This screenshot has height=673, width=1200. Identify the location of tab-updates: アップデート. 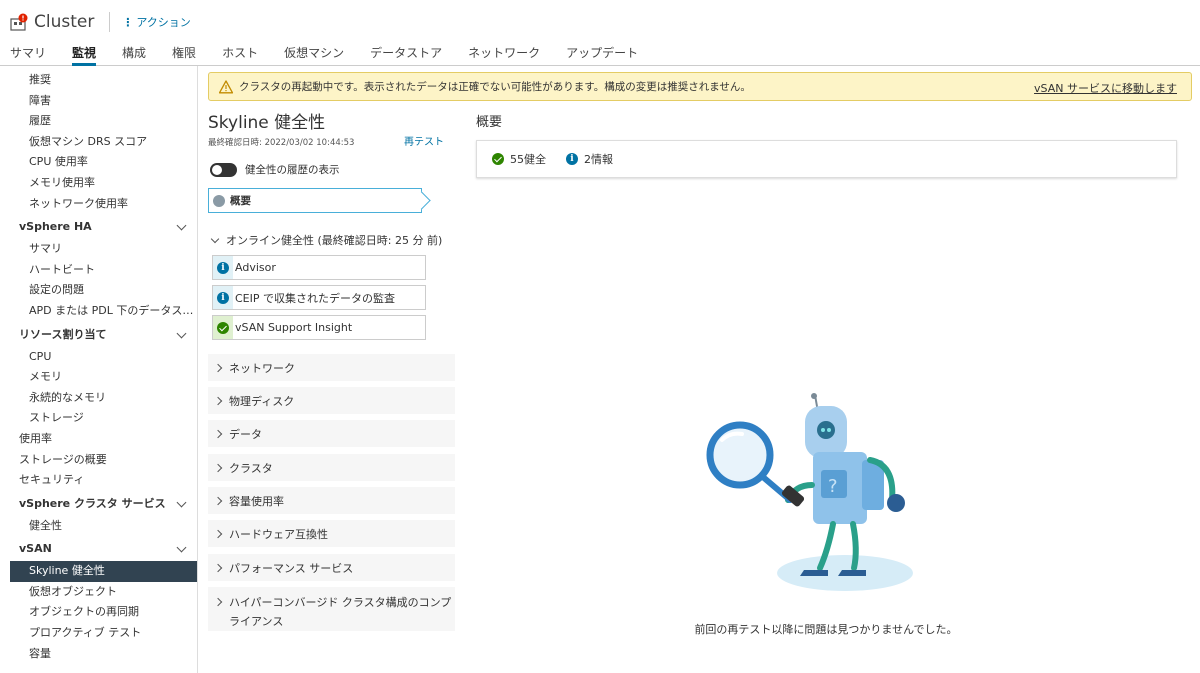
(602, 53).